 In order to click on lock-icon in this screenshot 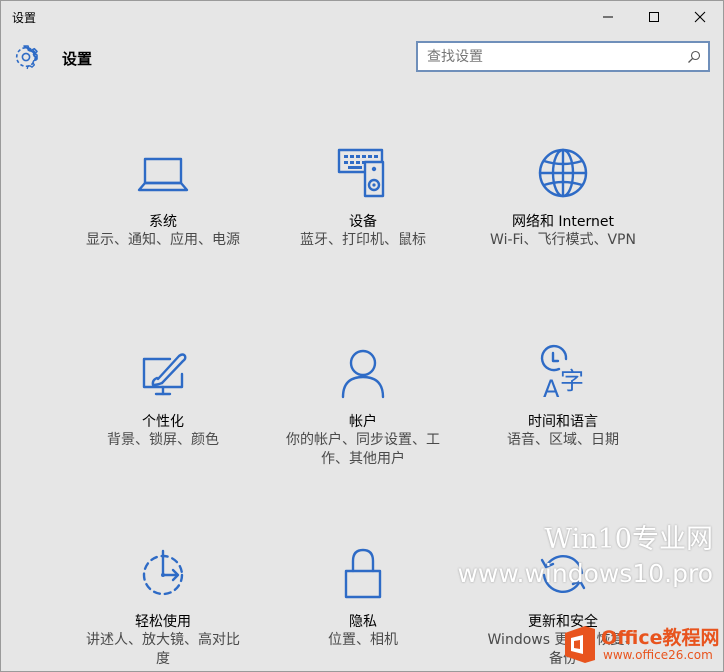, I will do `click(363, 574)`.